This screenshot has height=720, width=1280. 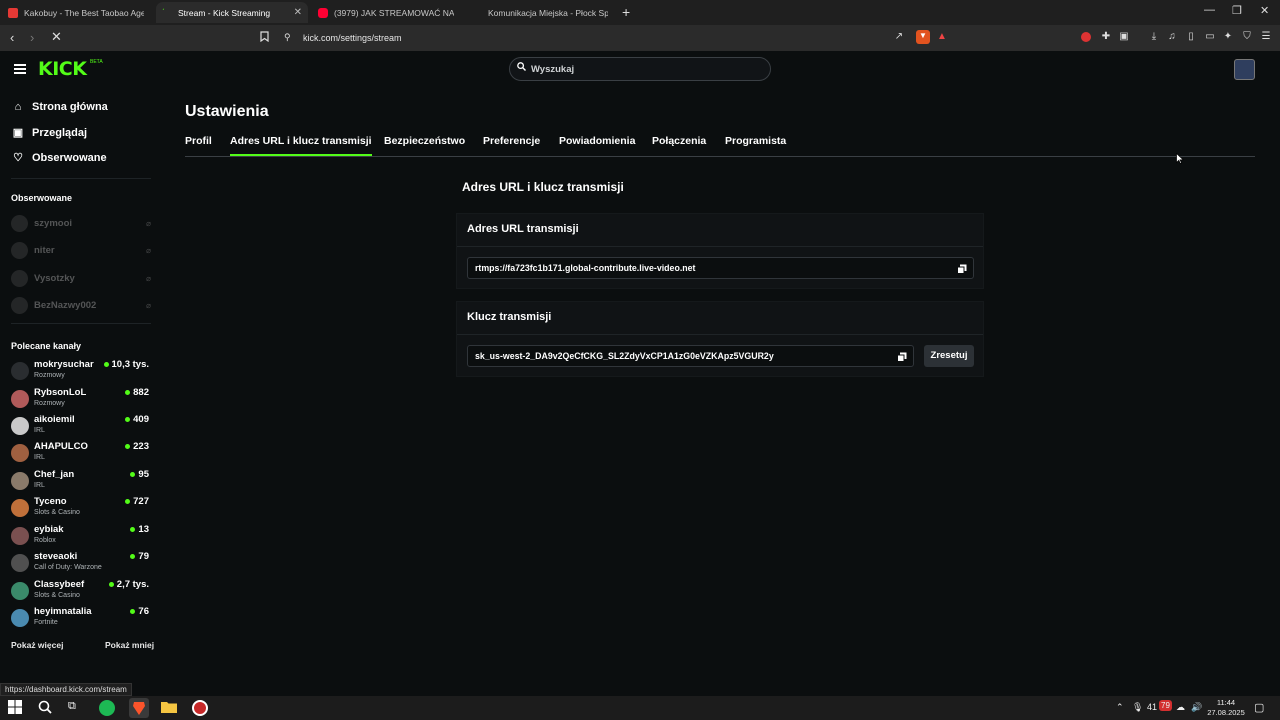 I want to click on recommended-channel: AHAPULCO IRL 223, so click(x=81, y=453).